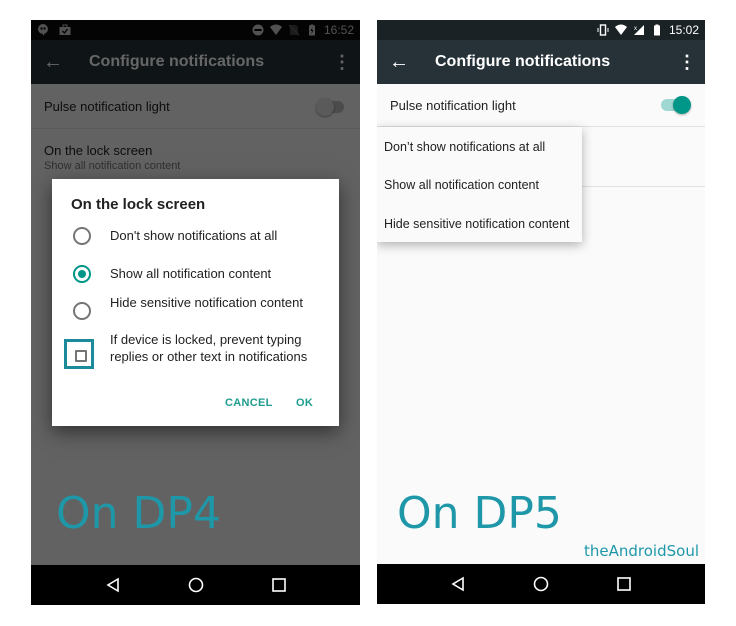 The width and height of the screenshot is (736, 626). Describe the element at coordinates (249, 403) in the screenshot. I see `cancel-button: CANCEL` at that location.